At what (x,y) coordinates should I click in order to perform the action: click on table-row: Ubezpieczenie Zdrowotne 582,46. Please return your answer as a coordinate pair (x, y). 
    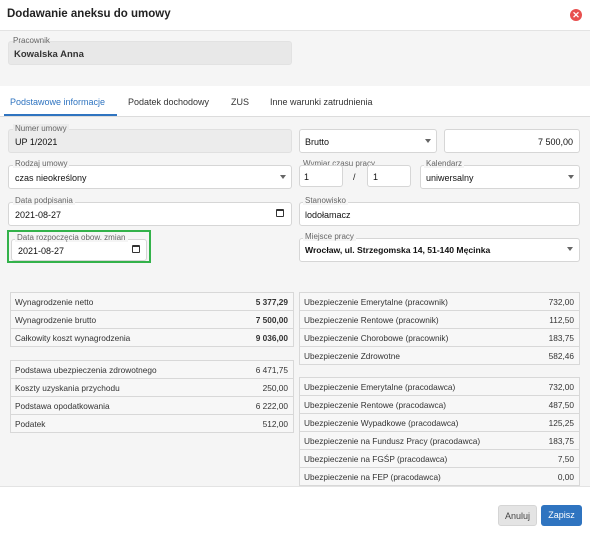
    Looking at the image, I should click on (439, 356).